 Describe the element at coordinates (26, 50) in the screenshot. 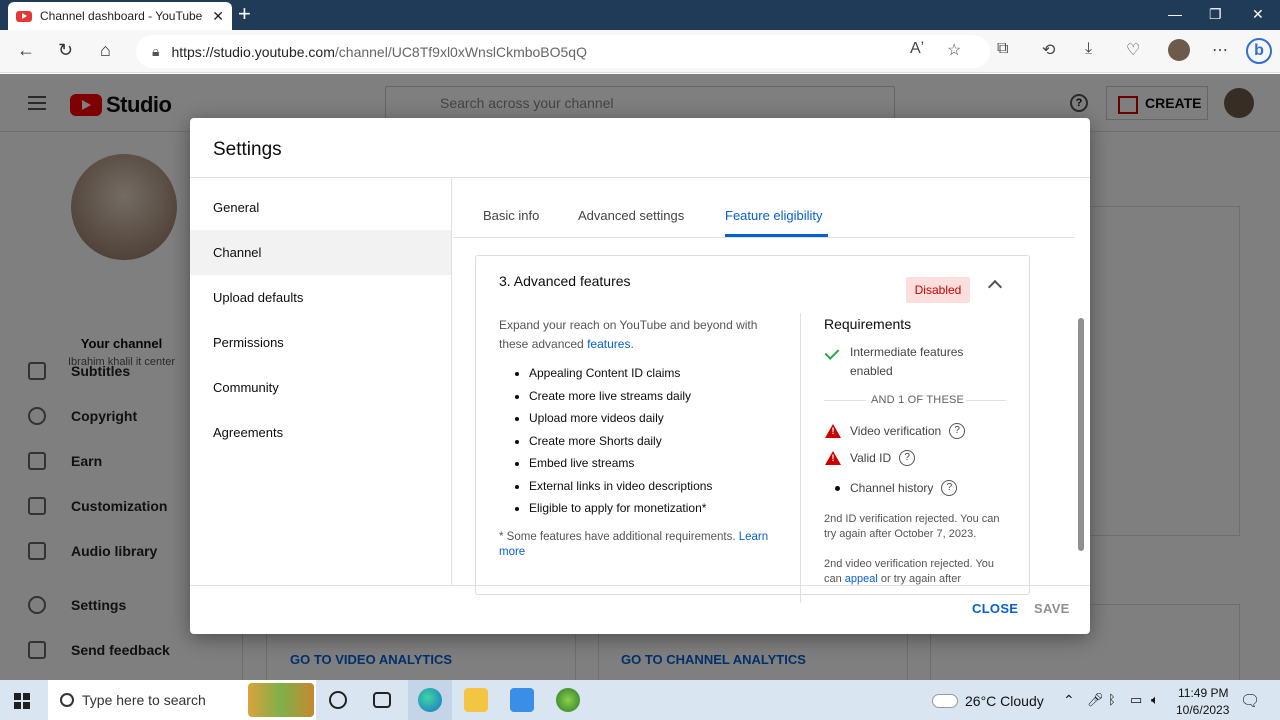

I see `back-icon: ←` at that location.